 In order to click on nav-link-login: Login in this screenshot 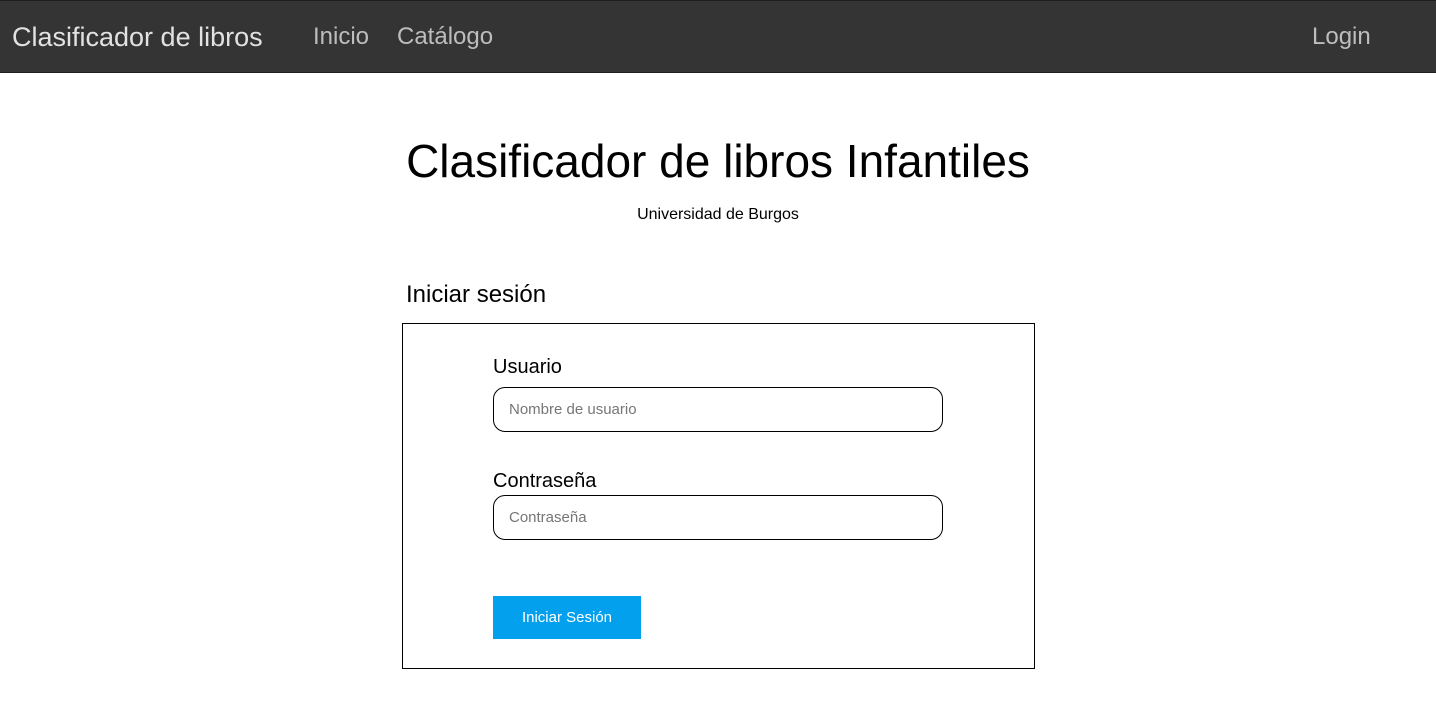, I will do `click(1341, 37)`.